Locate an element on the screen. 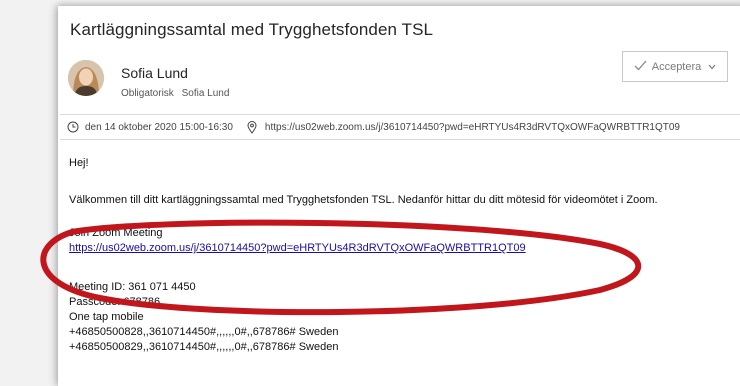 The width and height of the screenshot is (740, 386). attendance-type-label: Obligatorisk is located at coordinates (147, 93).